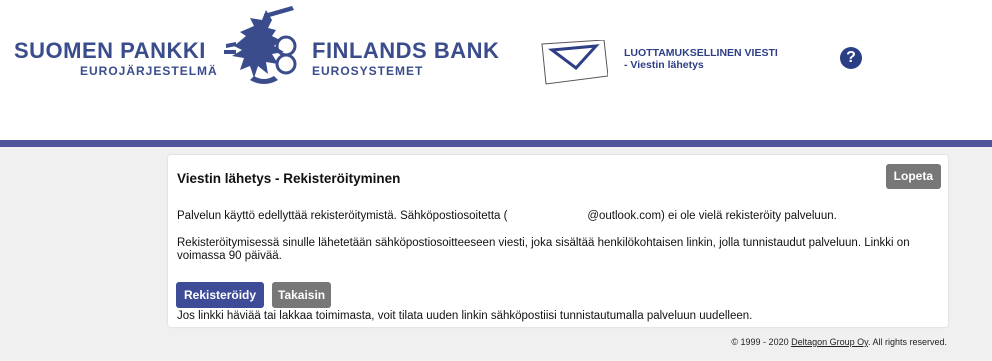 This screenshot has height=361, width=992. What do you see at coordinates (496, 143) in the screenshot?
I see `header-divider-bar` at bounding box center [496, 143].